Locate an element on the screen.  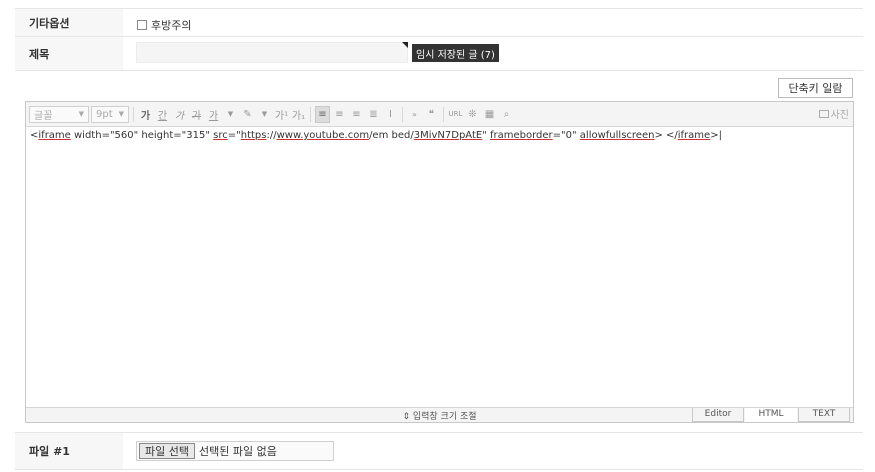
code-token: www.youtube.com is located at coordinates (323, 135).